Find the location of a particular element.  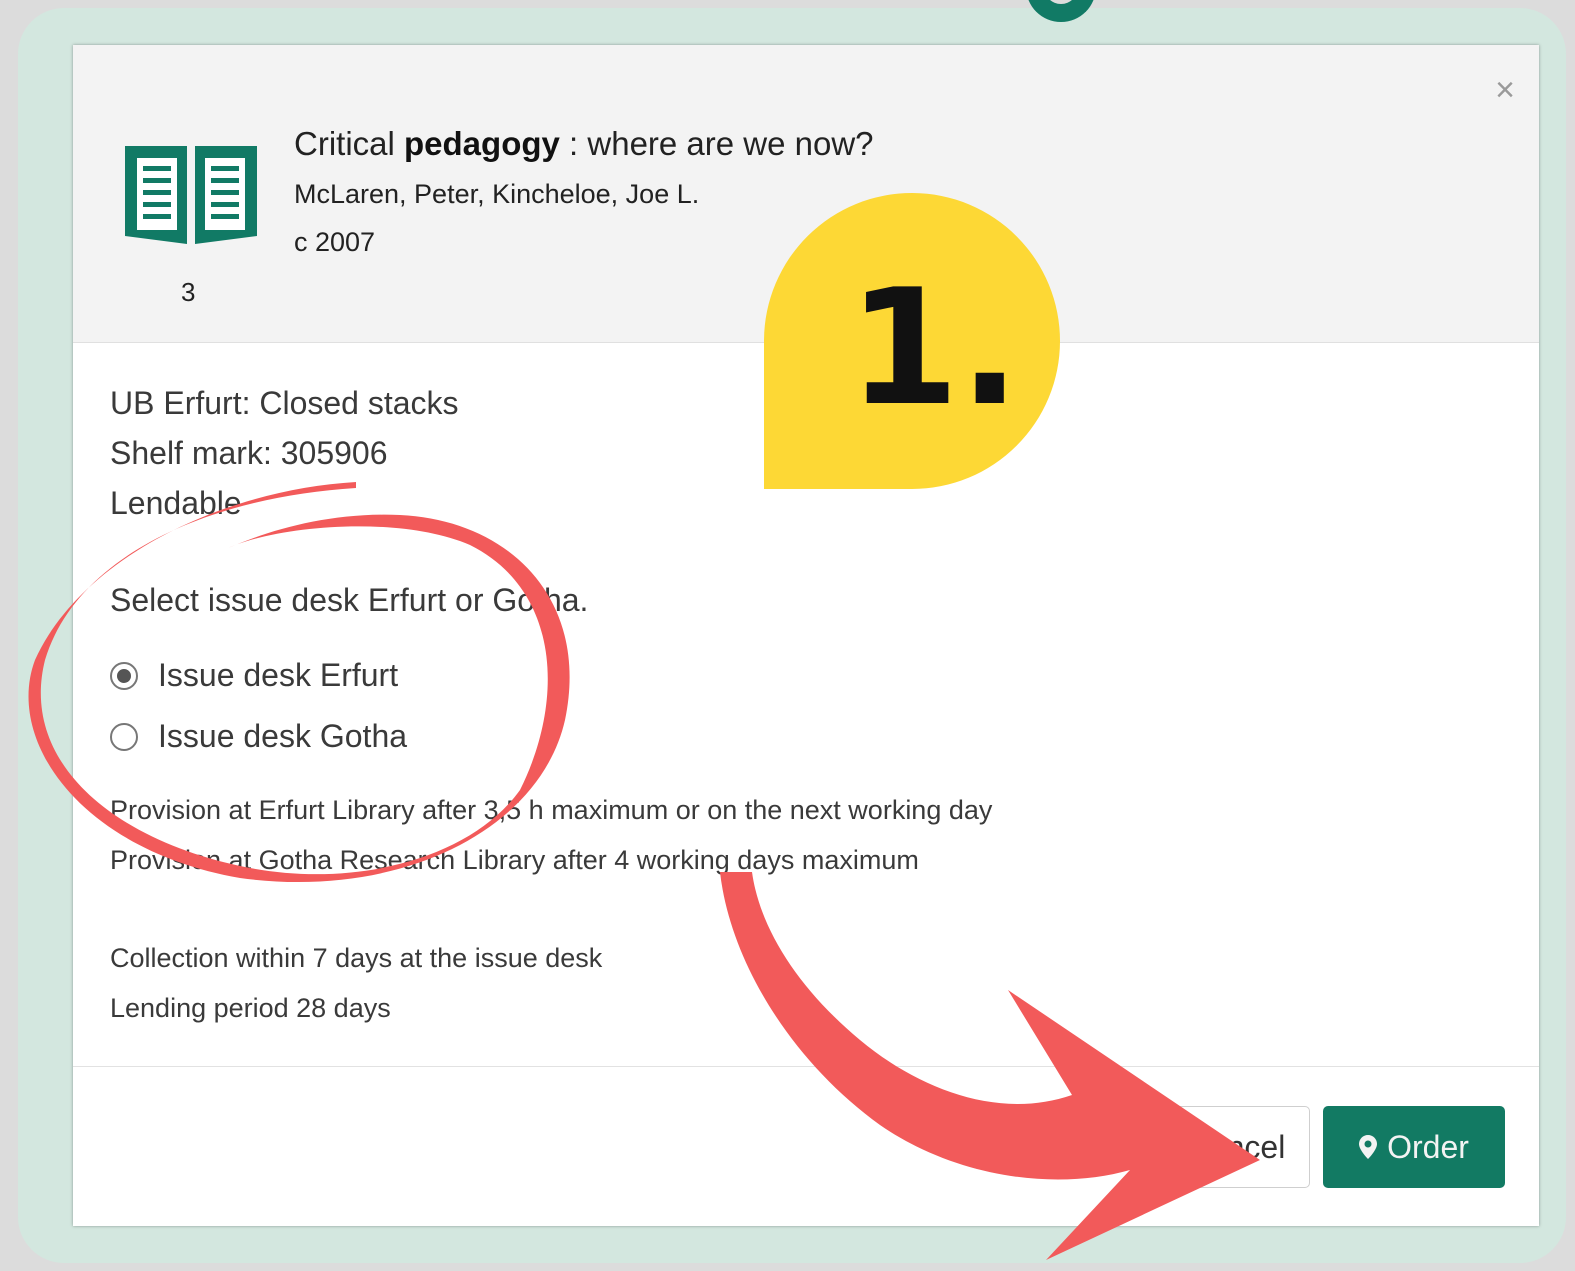

order-label: Order is located at coordinates (1428, 1146).